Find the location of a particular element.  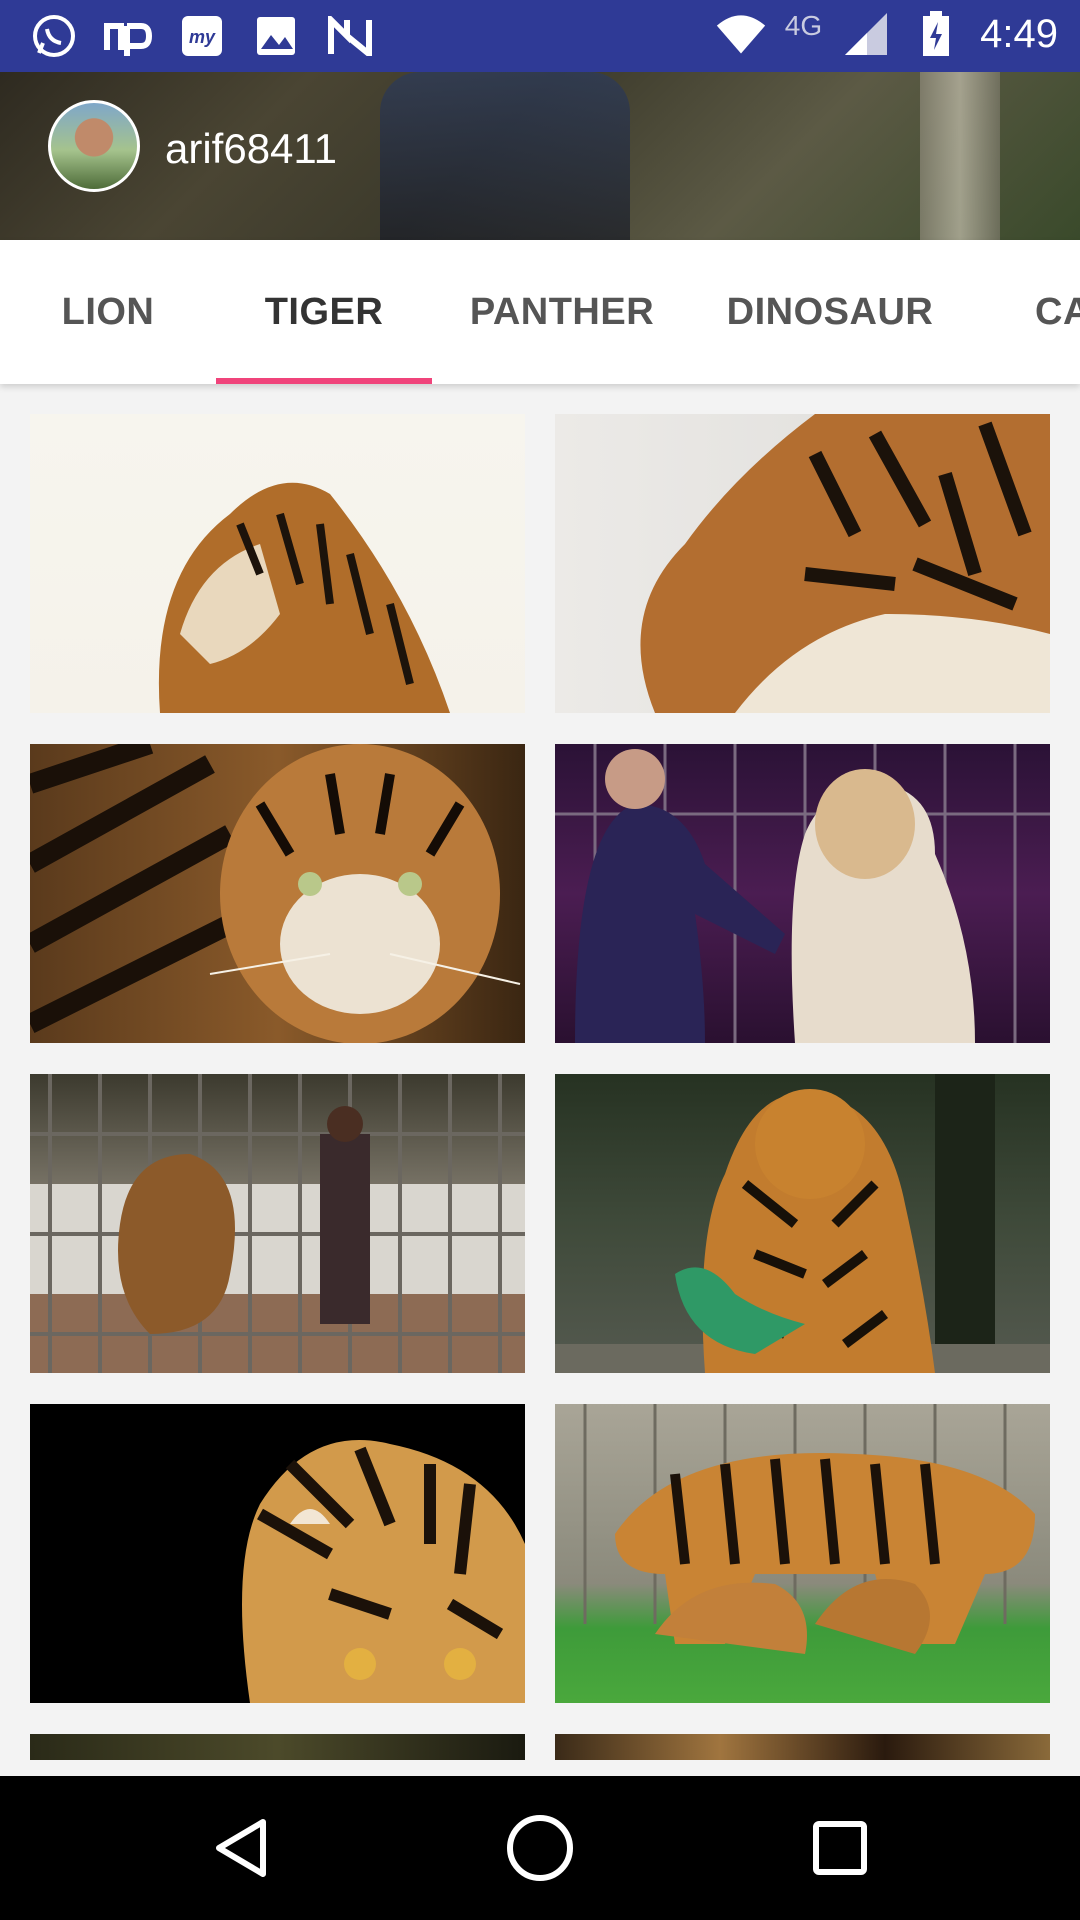

back-icon is located at coordinates (241, 1848).